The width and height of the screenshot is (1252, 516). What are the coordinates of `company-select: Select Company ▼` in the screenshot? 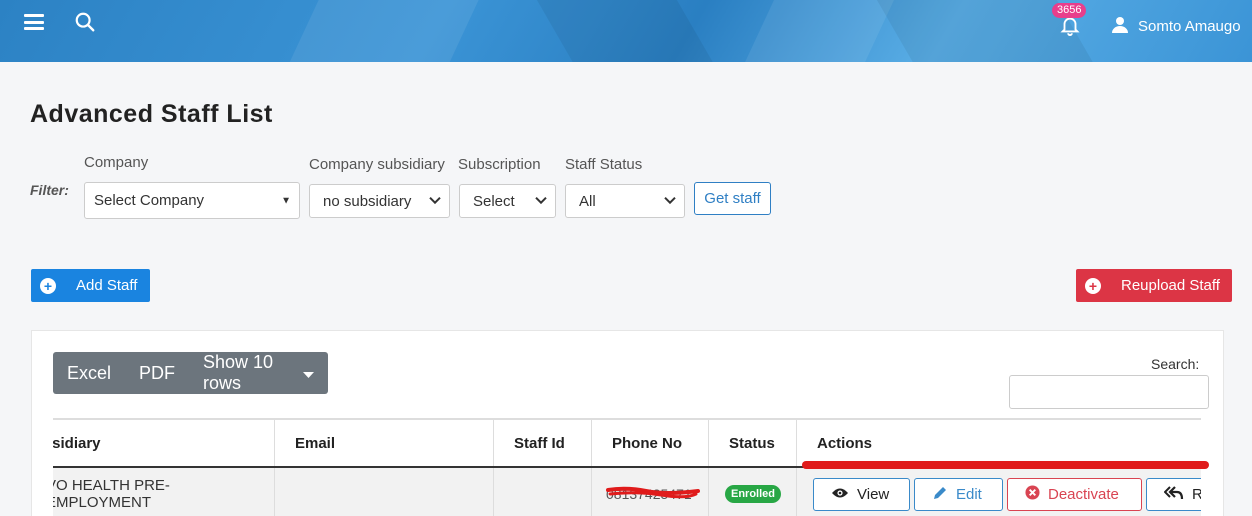 It's located at (192, 200).